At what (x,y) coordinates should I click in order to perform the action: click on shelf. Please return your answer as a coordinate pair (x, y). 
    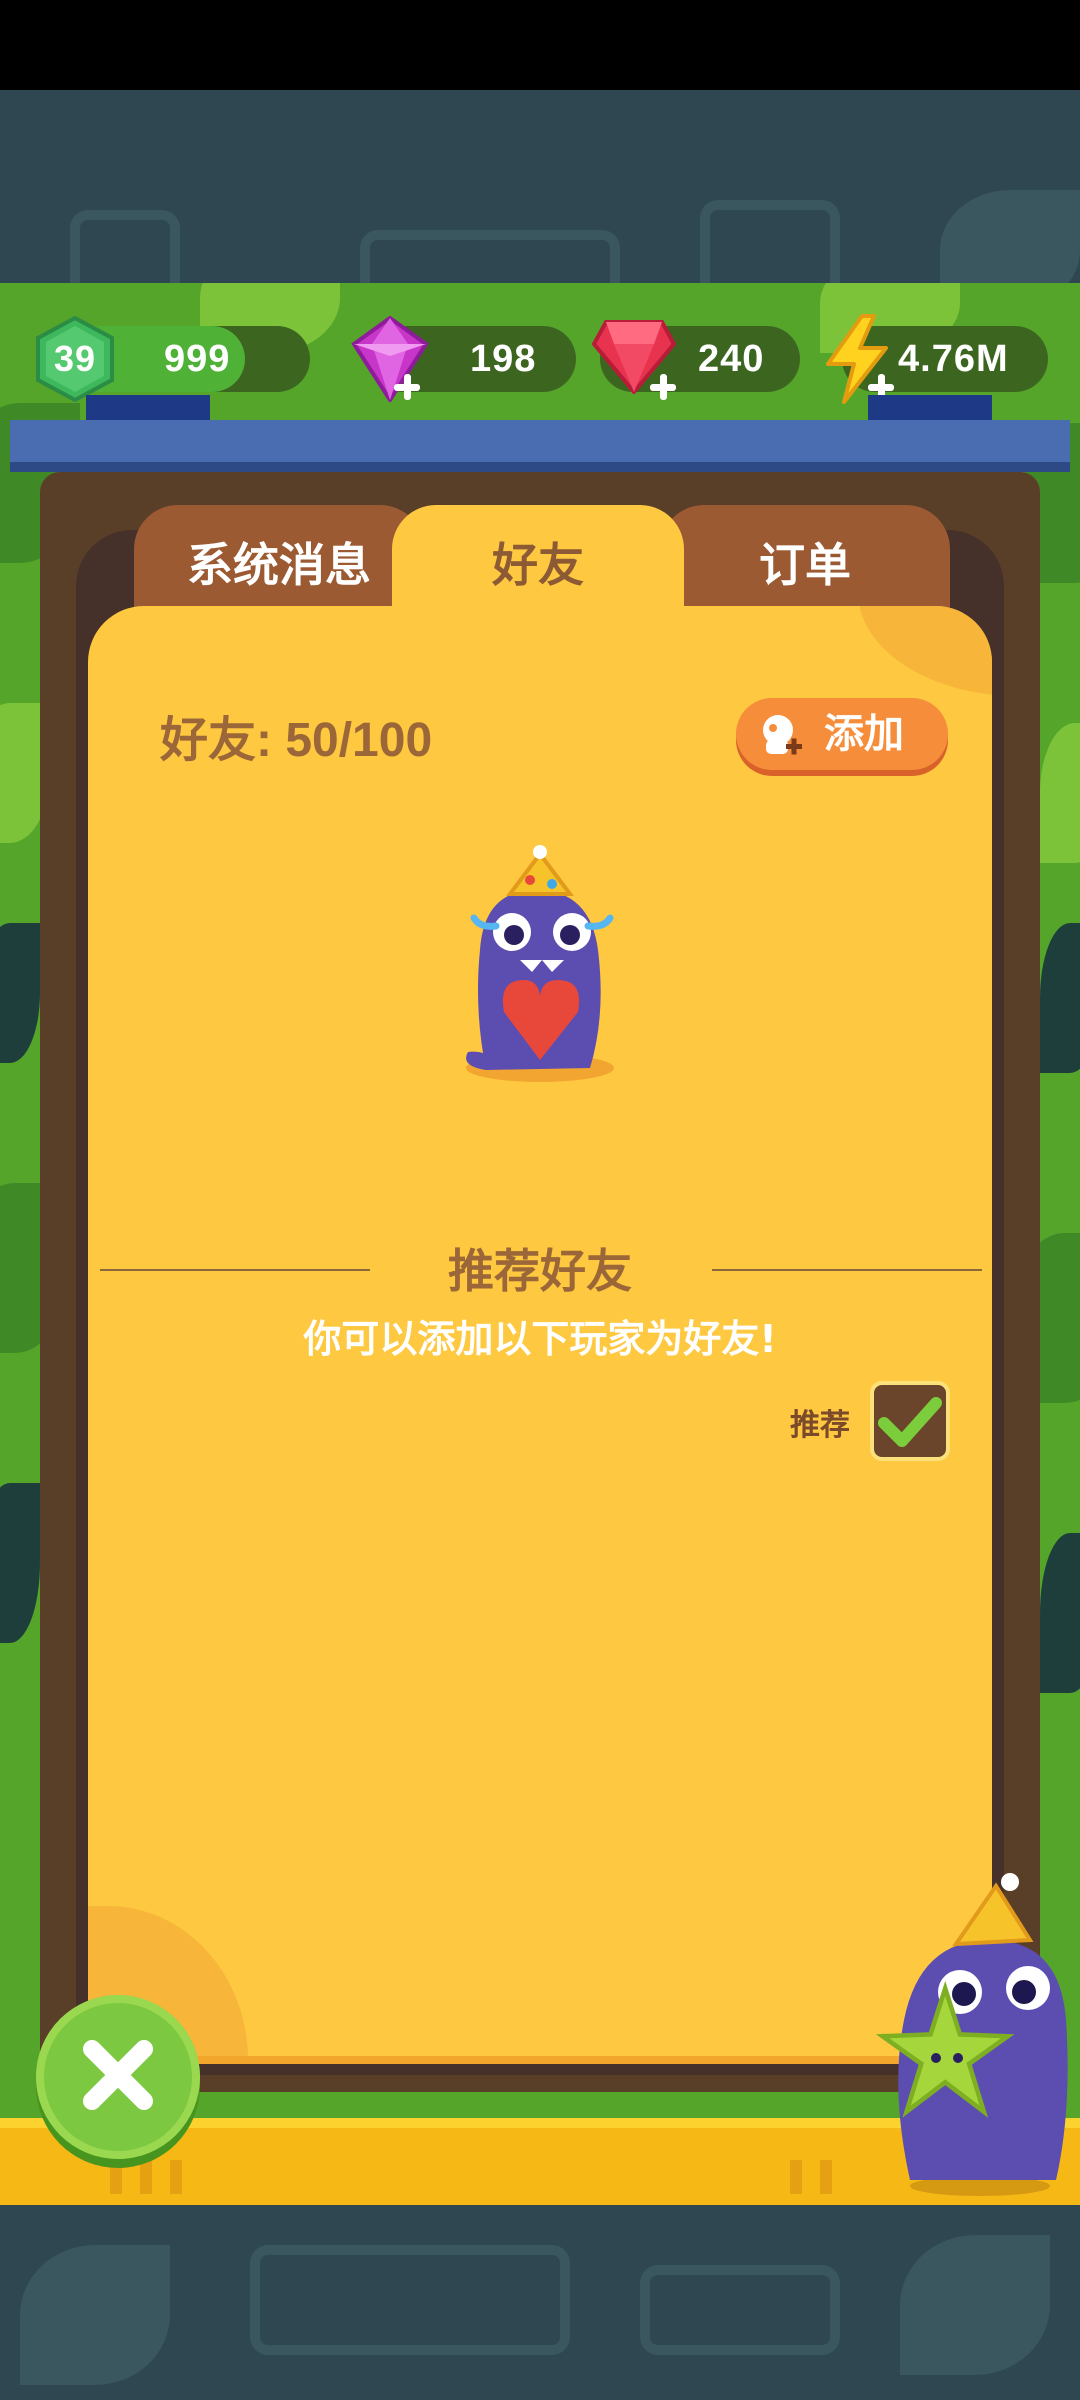
    Looking at the image, I should click on (540, 446).